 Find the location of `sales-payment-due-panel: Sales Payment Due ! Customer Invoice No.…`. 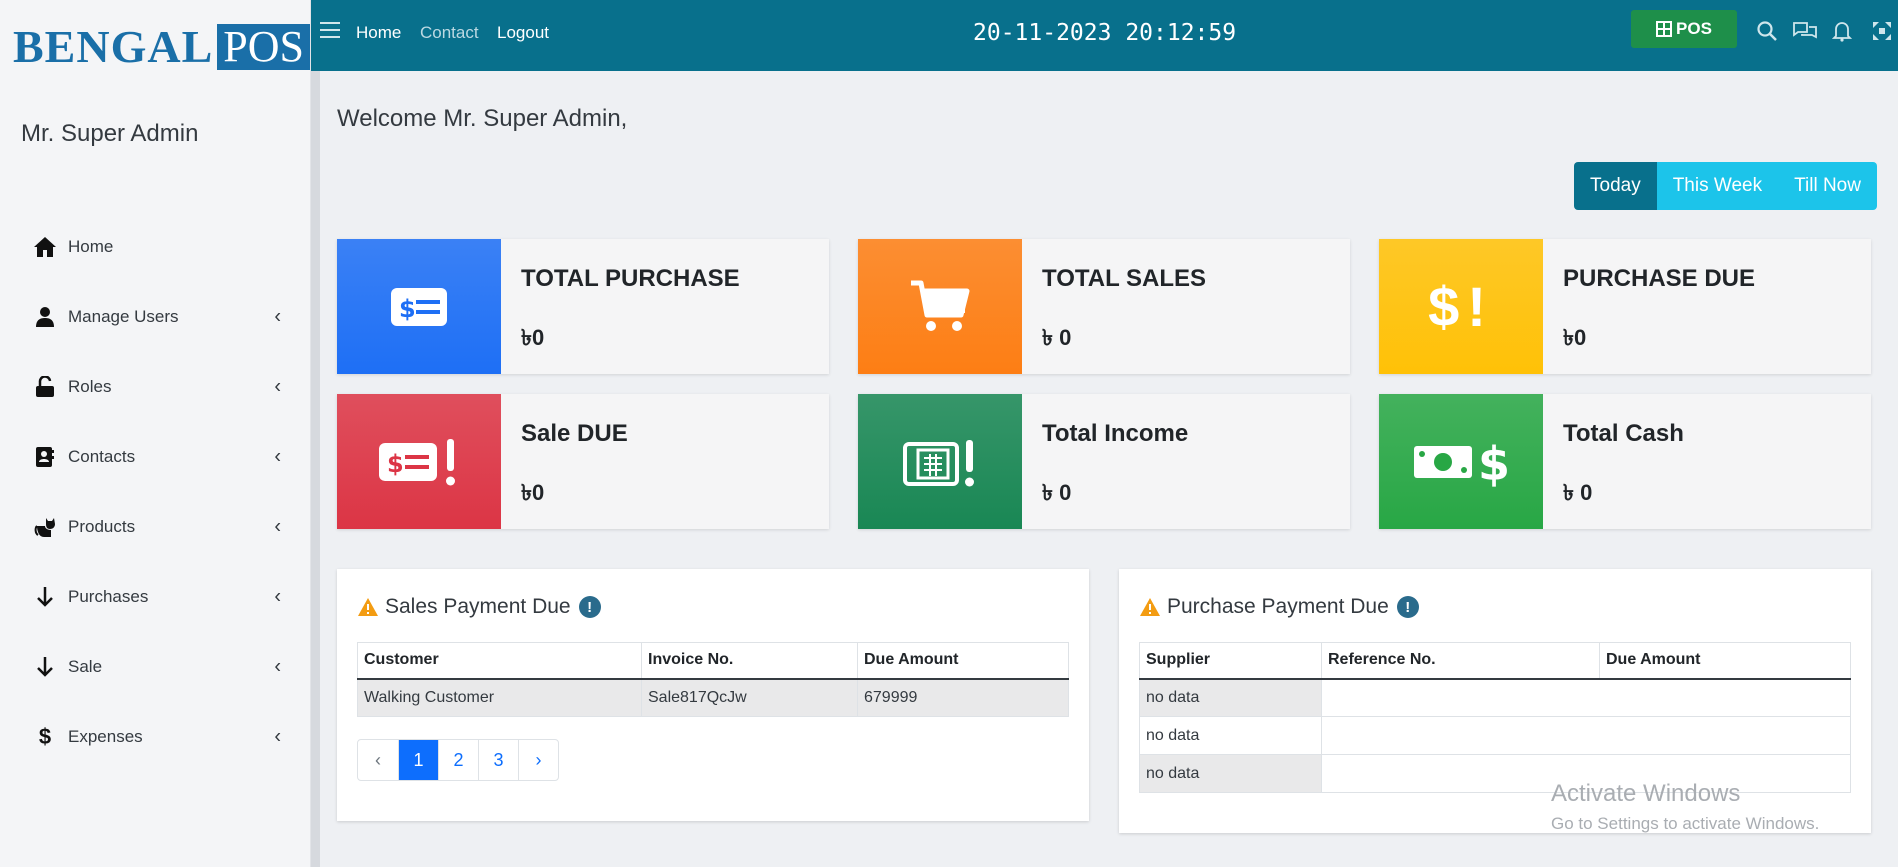

sales-payment-due-panel: Sales Payment Due ! Customer Invoice No.… is located at coordinates (713, 695).